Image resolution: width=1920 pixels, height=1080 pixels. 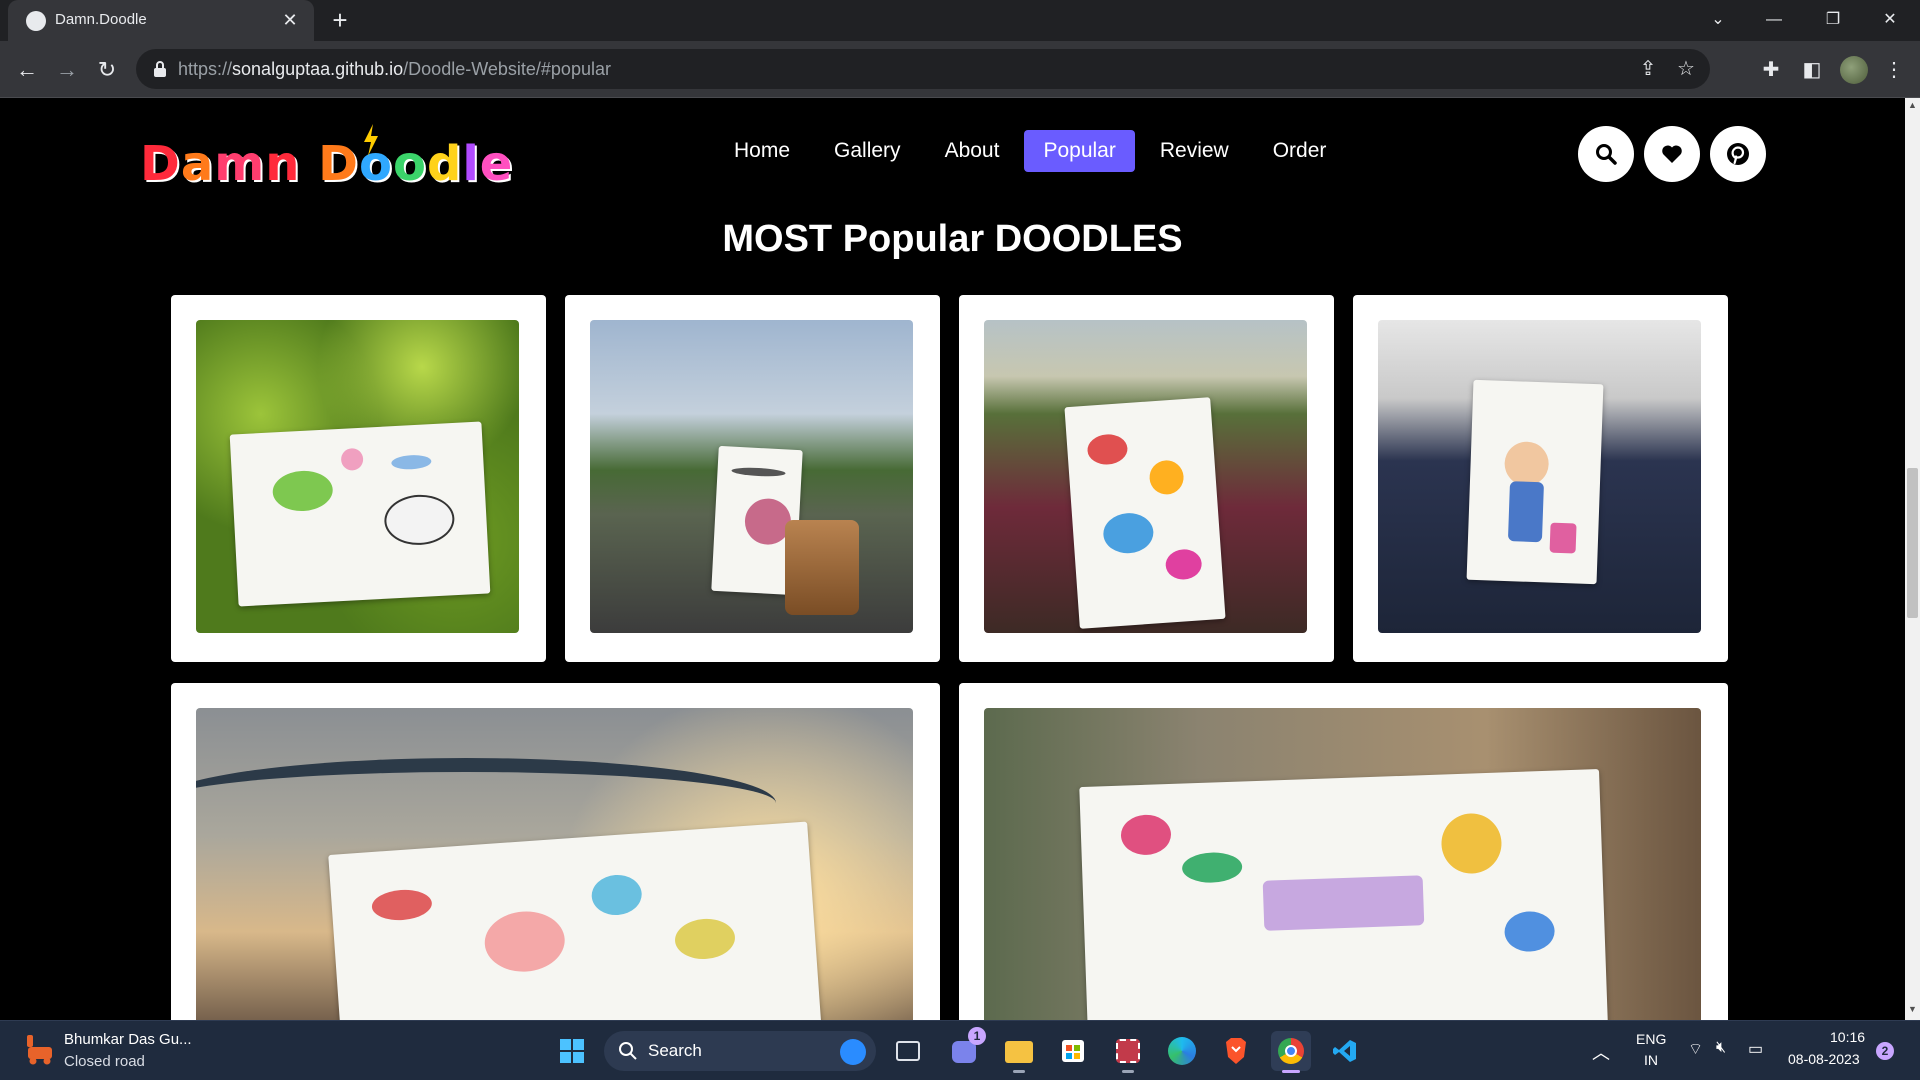 What do you see at coordinates (197, 164) in the screenshot?
I see `logo-letter: a` at bounding box center [197, 164].